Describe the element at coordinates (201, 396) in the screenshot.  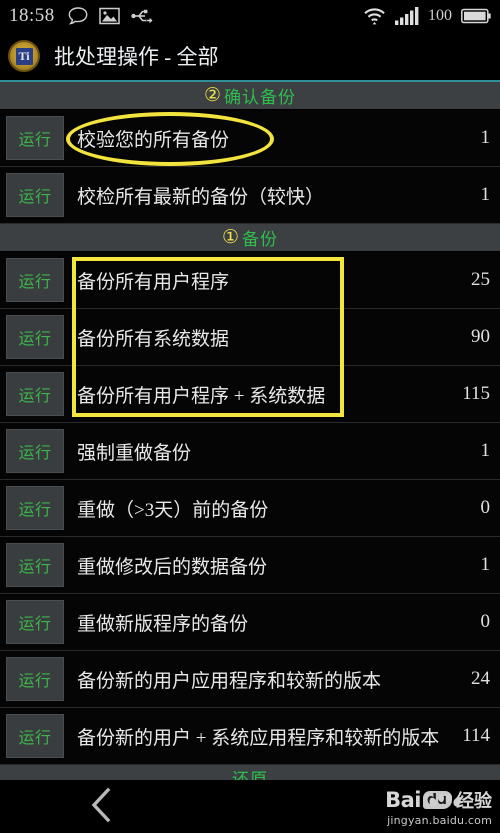
I see `row-label: 备份所有用户程序 + 系统数据` at that location.